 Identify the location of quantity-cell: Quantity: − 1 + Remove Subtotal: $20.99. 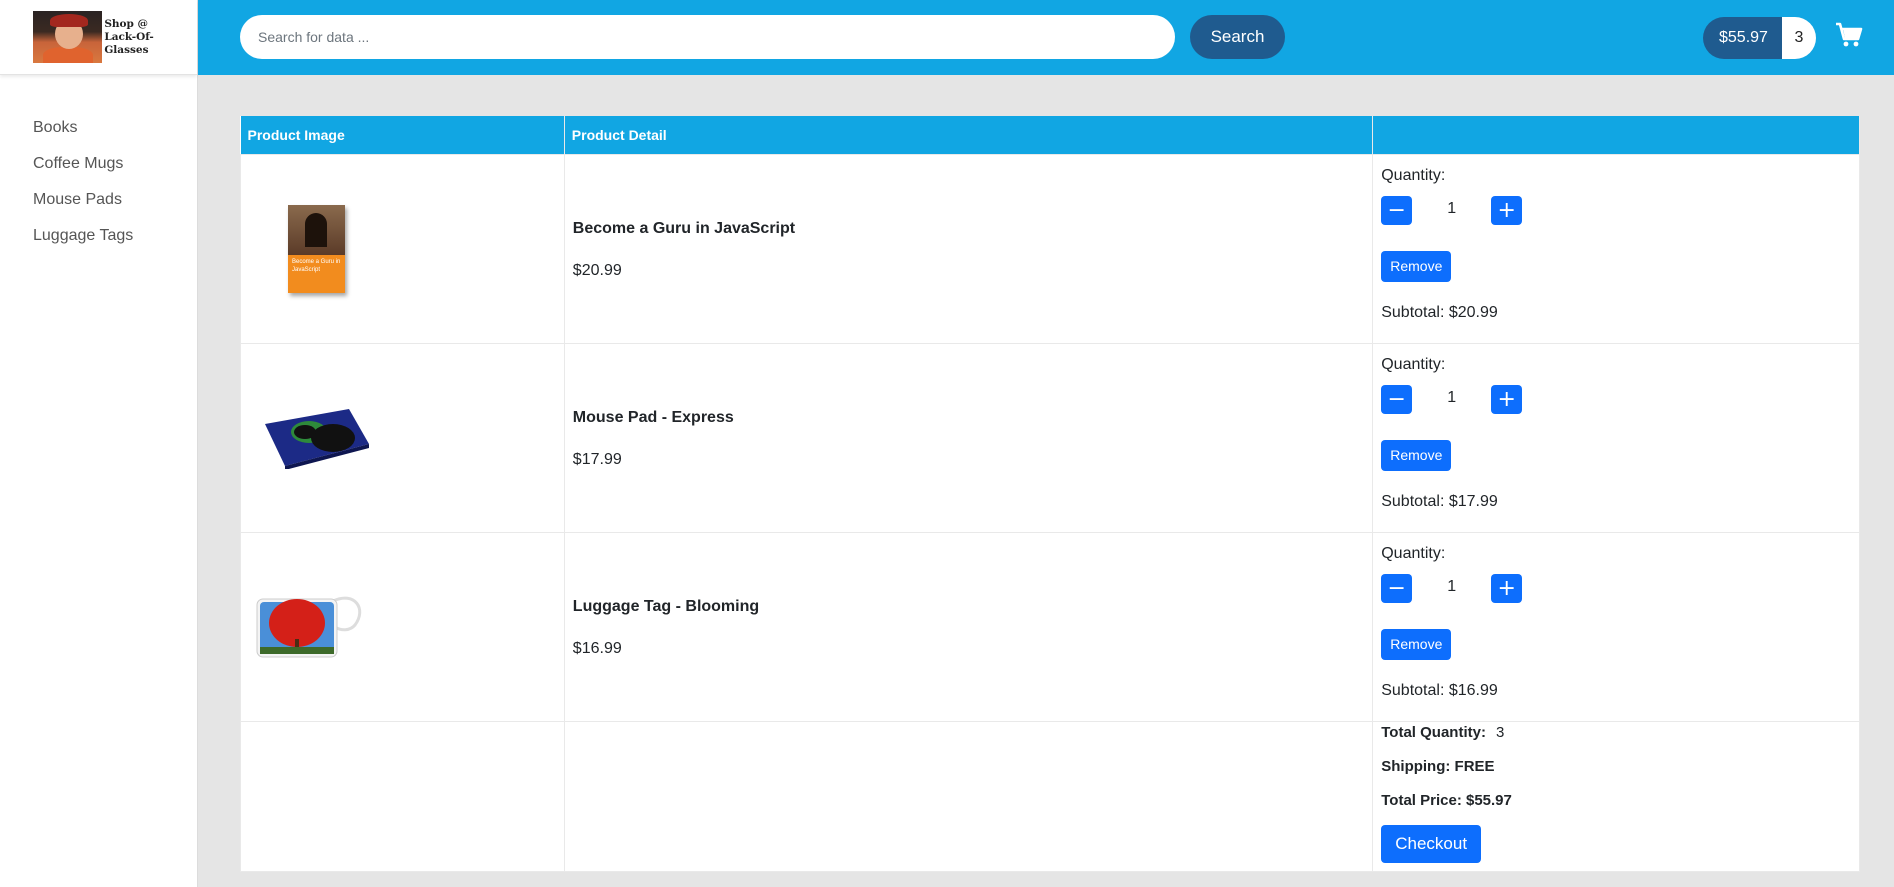
(1616, 248).